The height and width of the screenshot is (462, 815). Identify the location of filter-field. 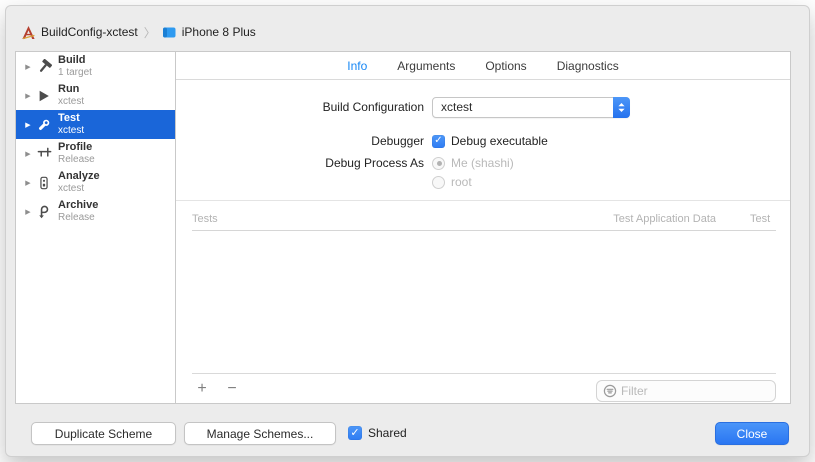
(686, 391).